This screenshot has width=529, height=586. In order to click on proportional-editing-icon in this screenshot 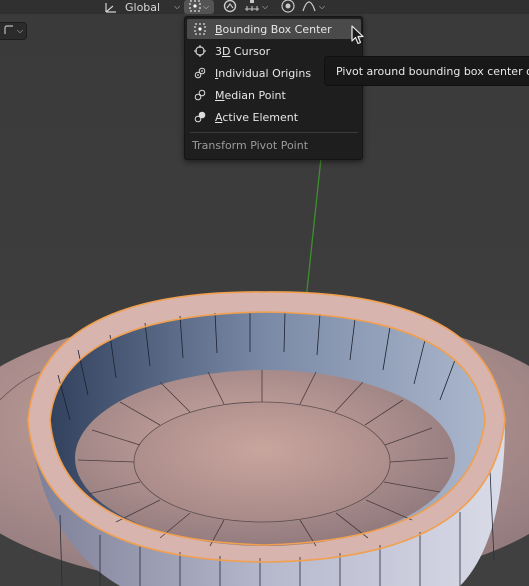, I will do `click(288, 8)`.